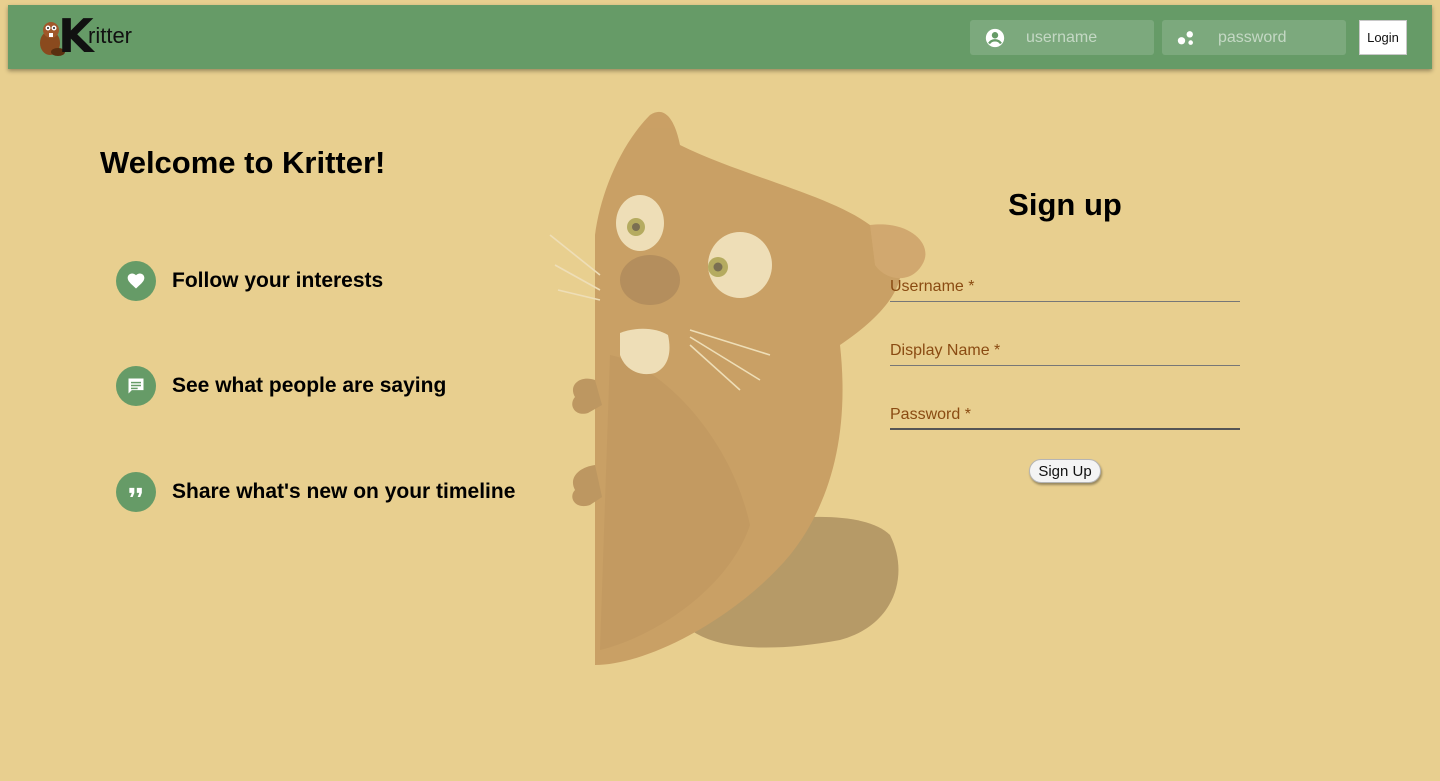  Describe the element at coordinates (945, 350) in the screenshot. I see `display-name-label: Display Name *` at that location.